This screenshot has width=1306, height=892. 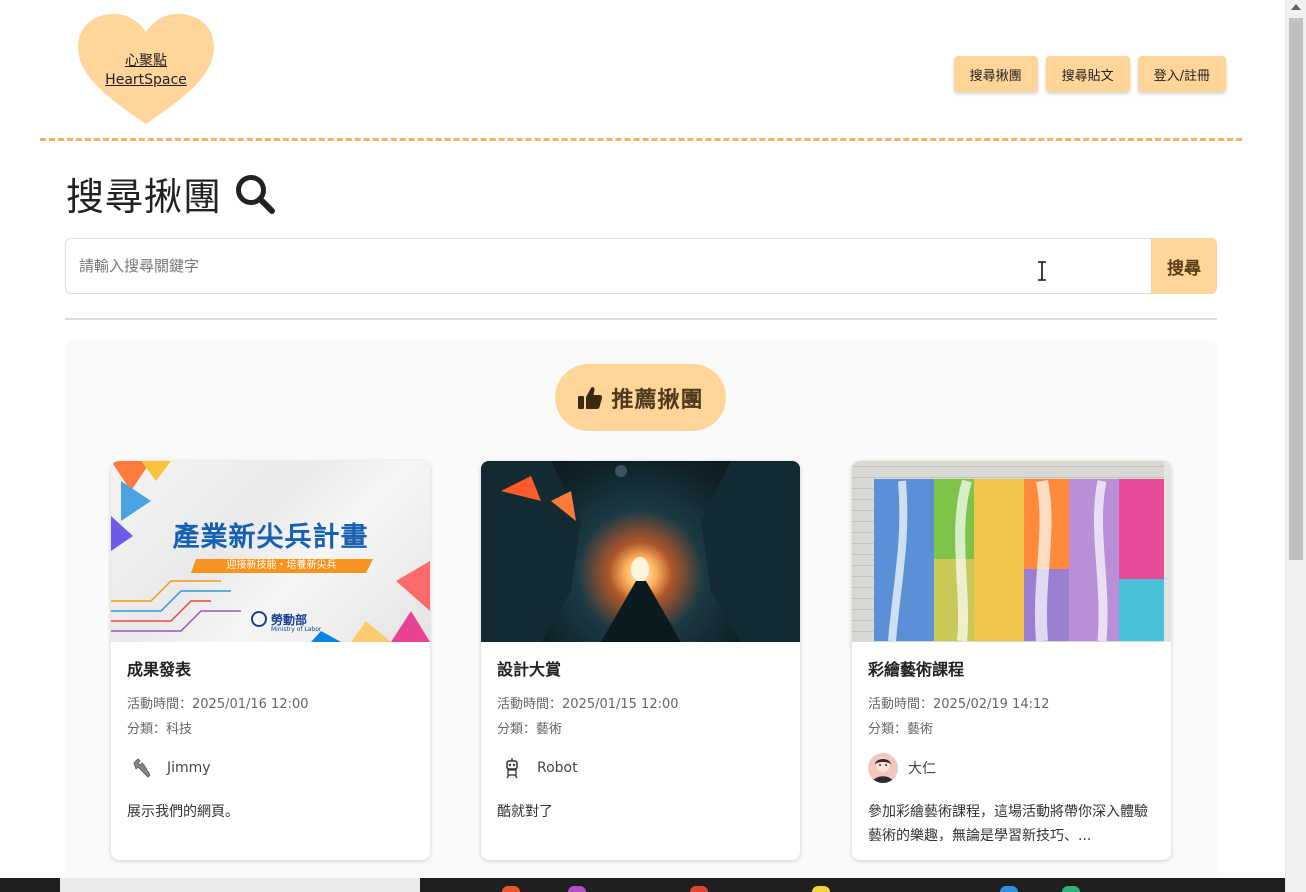 I want to click on card-title: 彩繪藝術課程, so click(x=1011, y=668).